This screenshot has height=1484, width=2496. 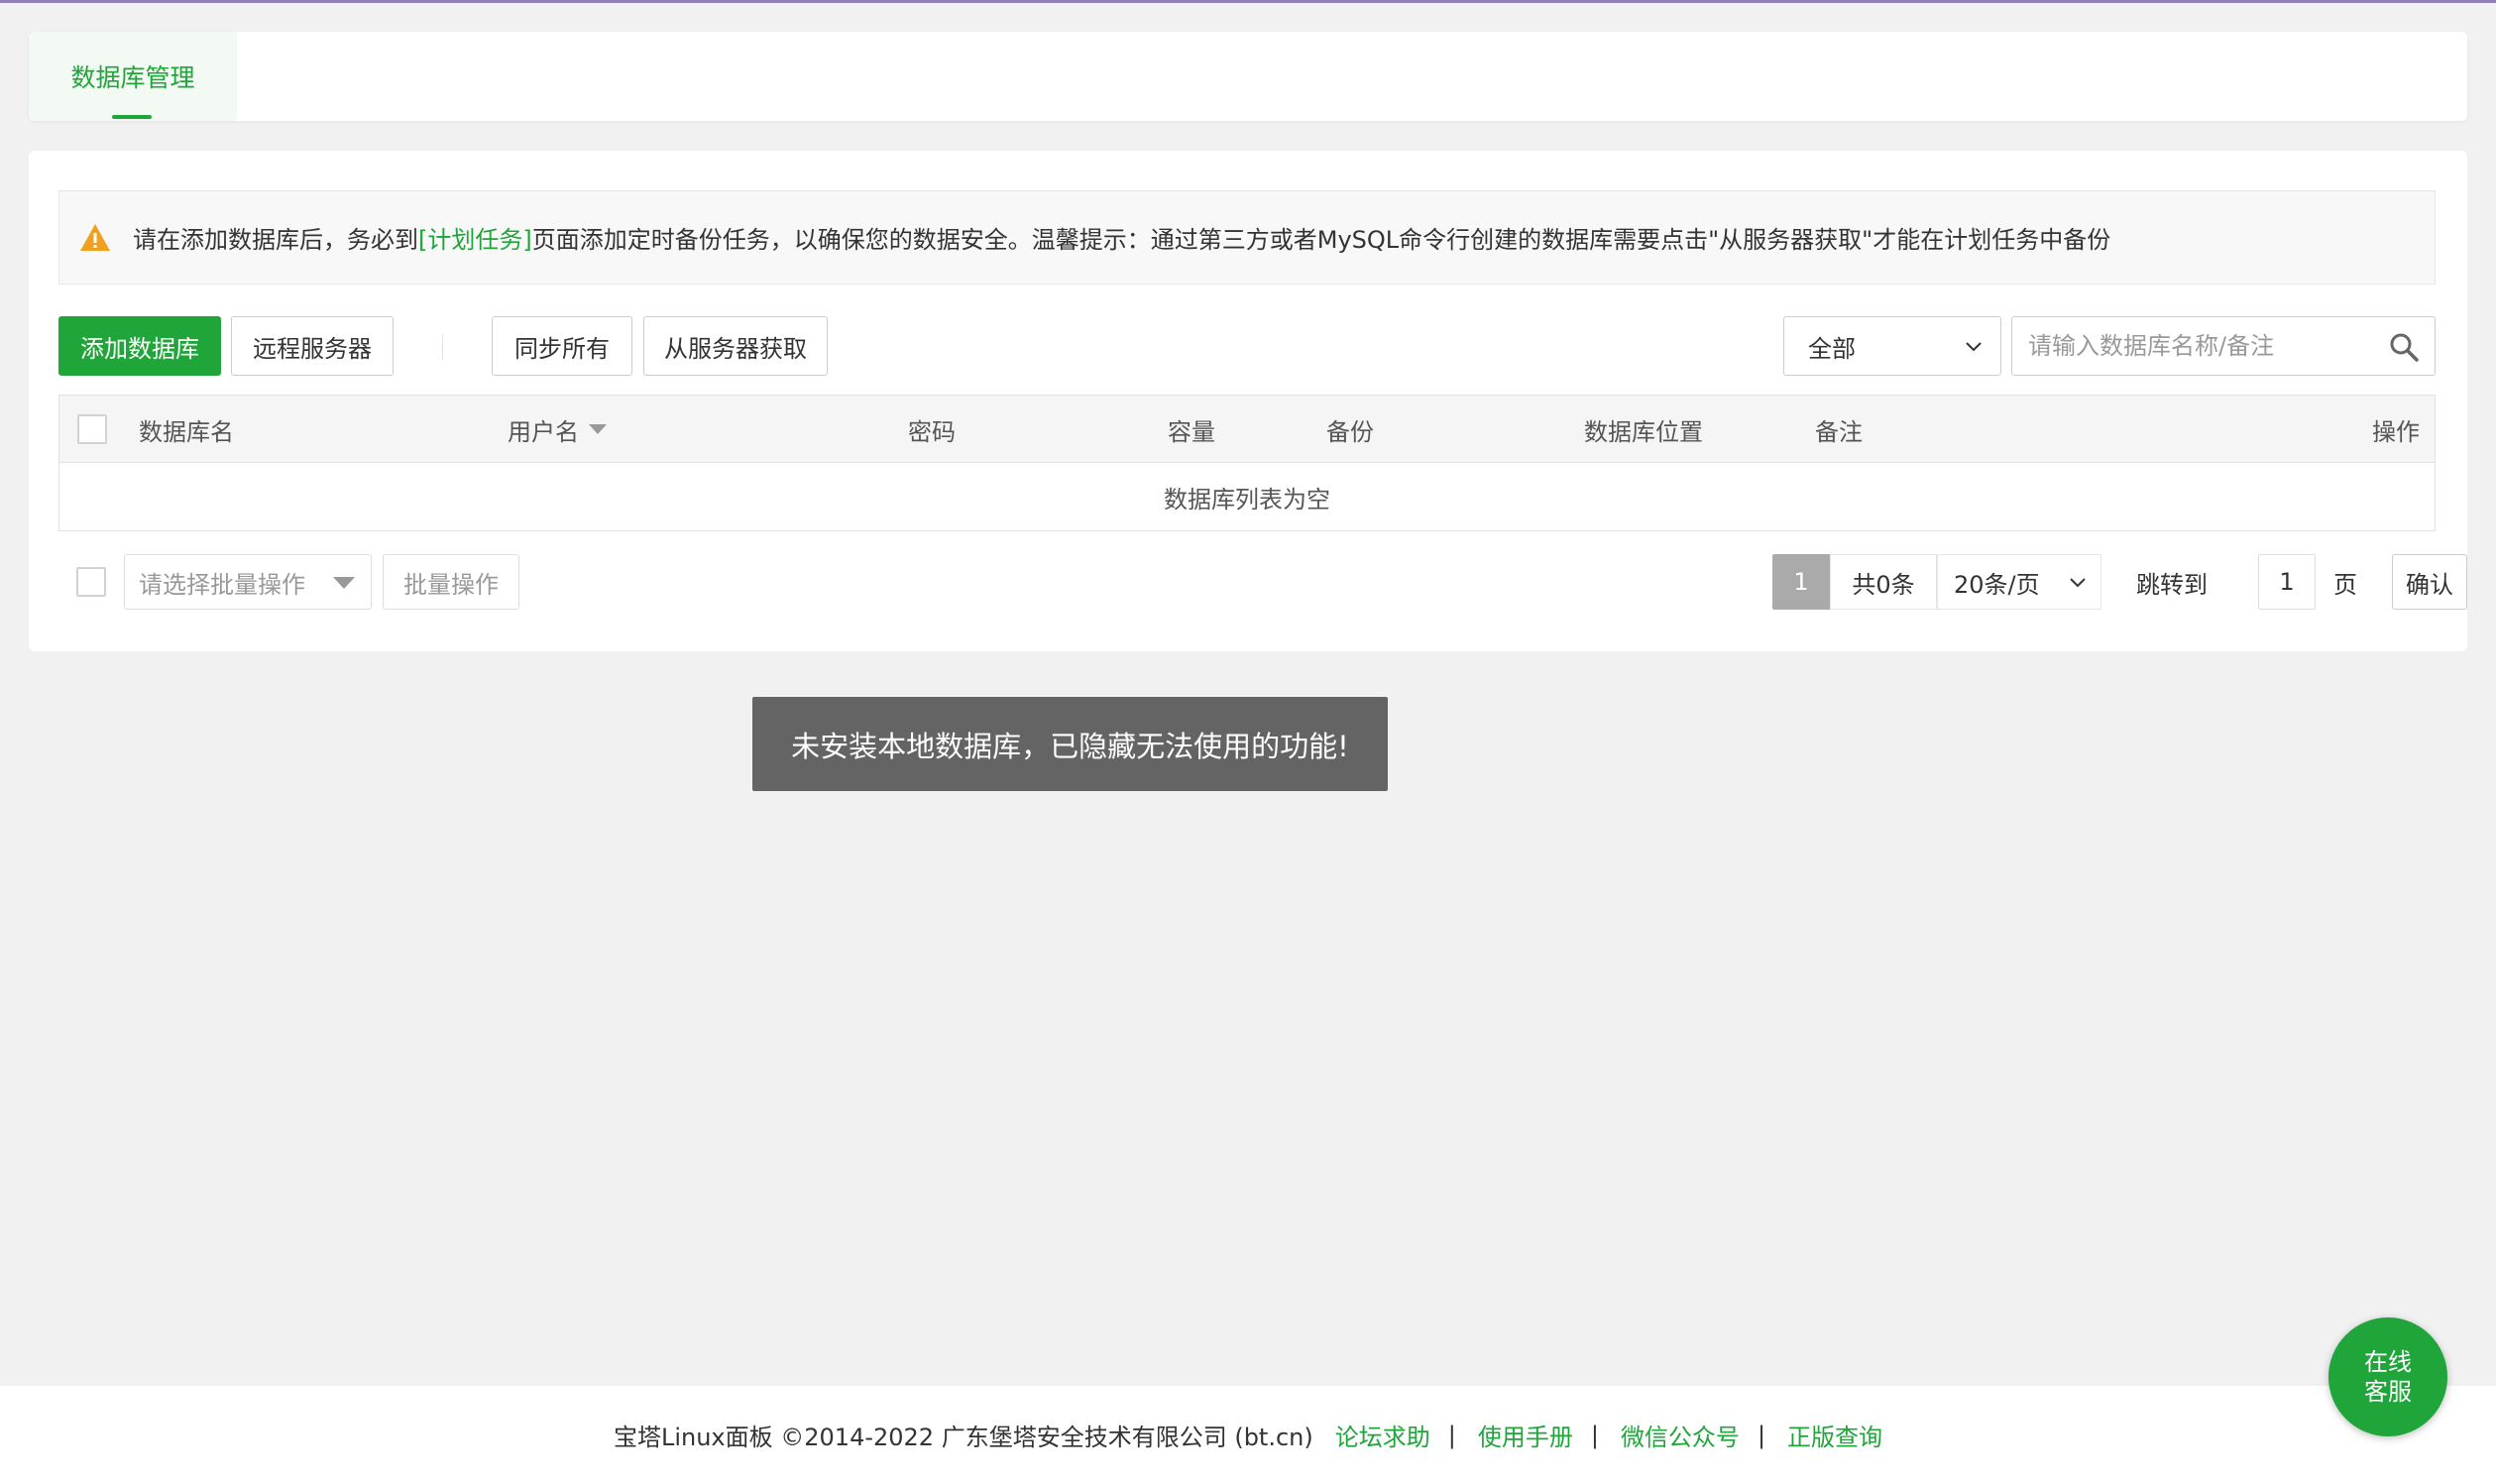 I want to click on col-username-label: 用户名, so click(x=544, y=431).